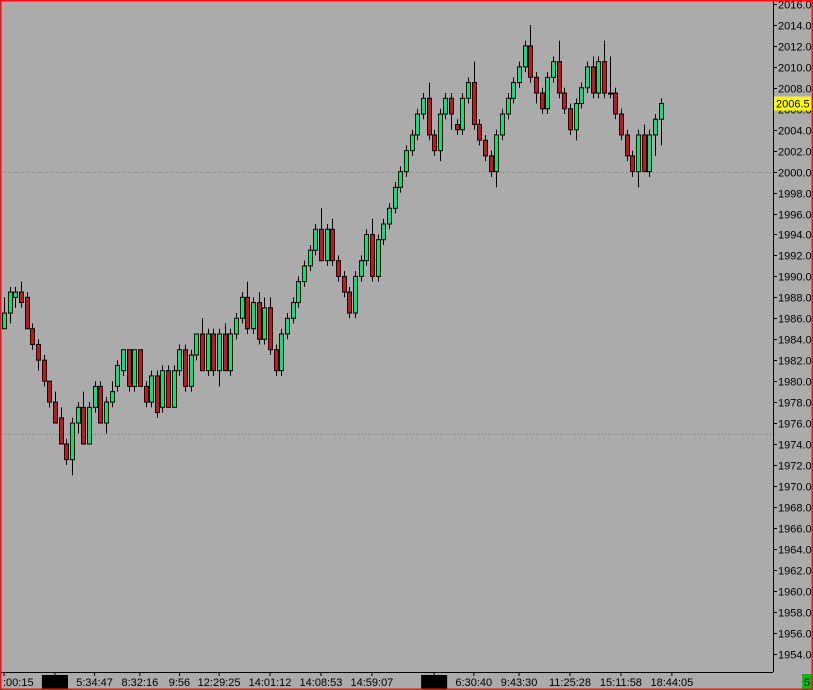  Describe the element at coordinates (219, 683) in the screenshot. I see `time-tick-label: 12:29:25` at that location.